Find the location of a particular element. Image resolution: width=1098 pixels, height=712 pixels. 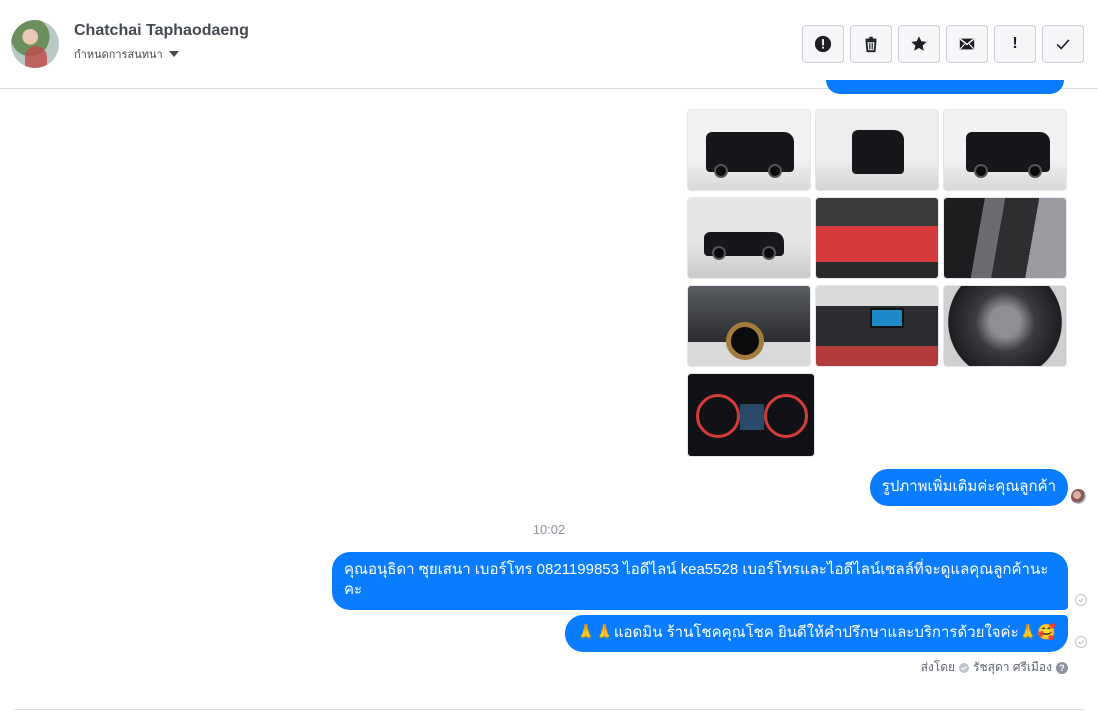

mark-done-button is located at coordinates (1063, 44).